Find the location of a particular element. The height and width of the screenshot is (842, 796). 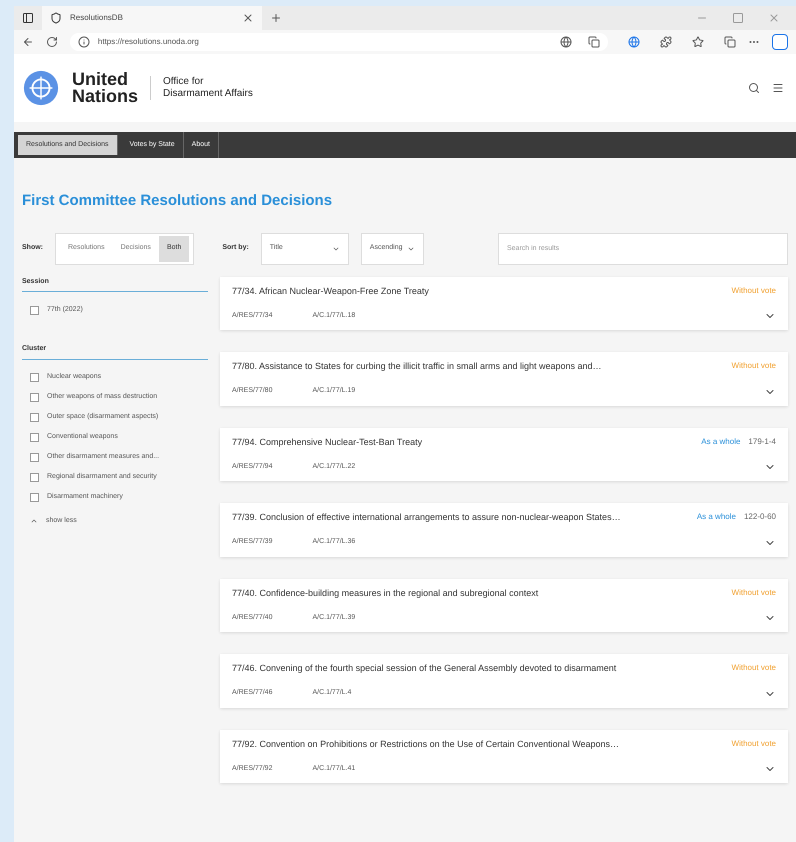

resolution-title: 77/94. Comprehensive Nuclear-Test-Ban Treaty is located at coordinates (327, 442).